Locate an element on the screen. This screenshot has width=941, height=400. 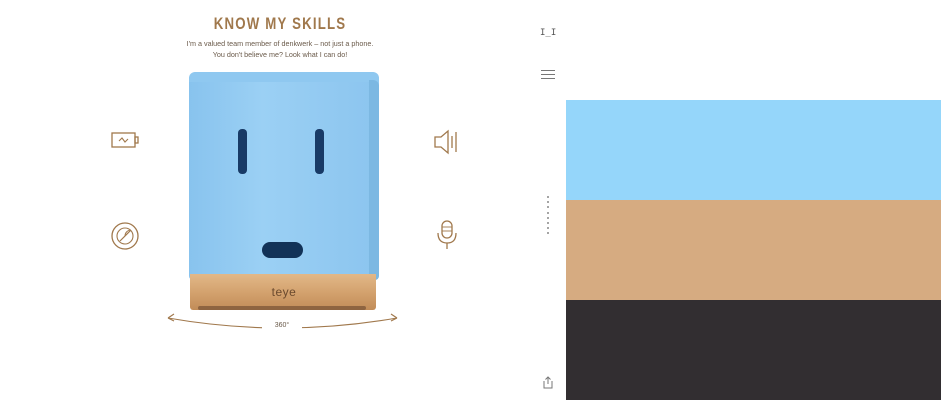
device-side is located at coordinates (374, 180).